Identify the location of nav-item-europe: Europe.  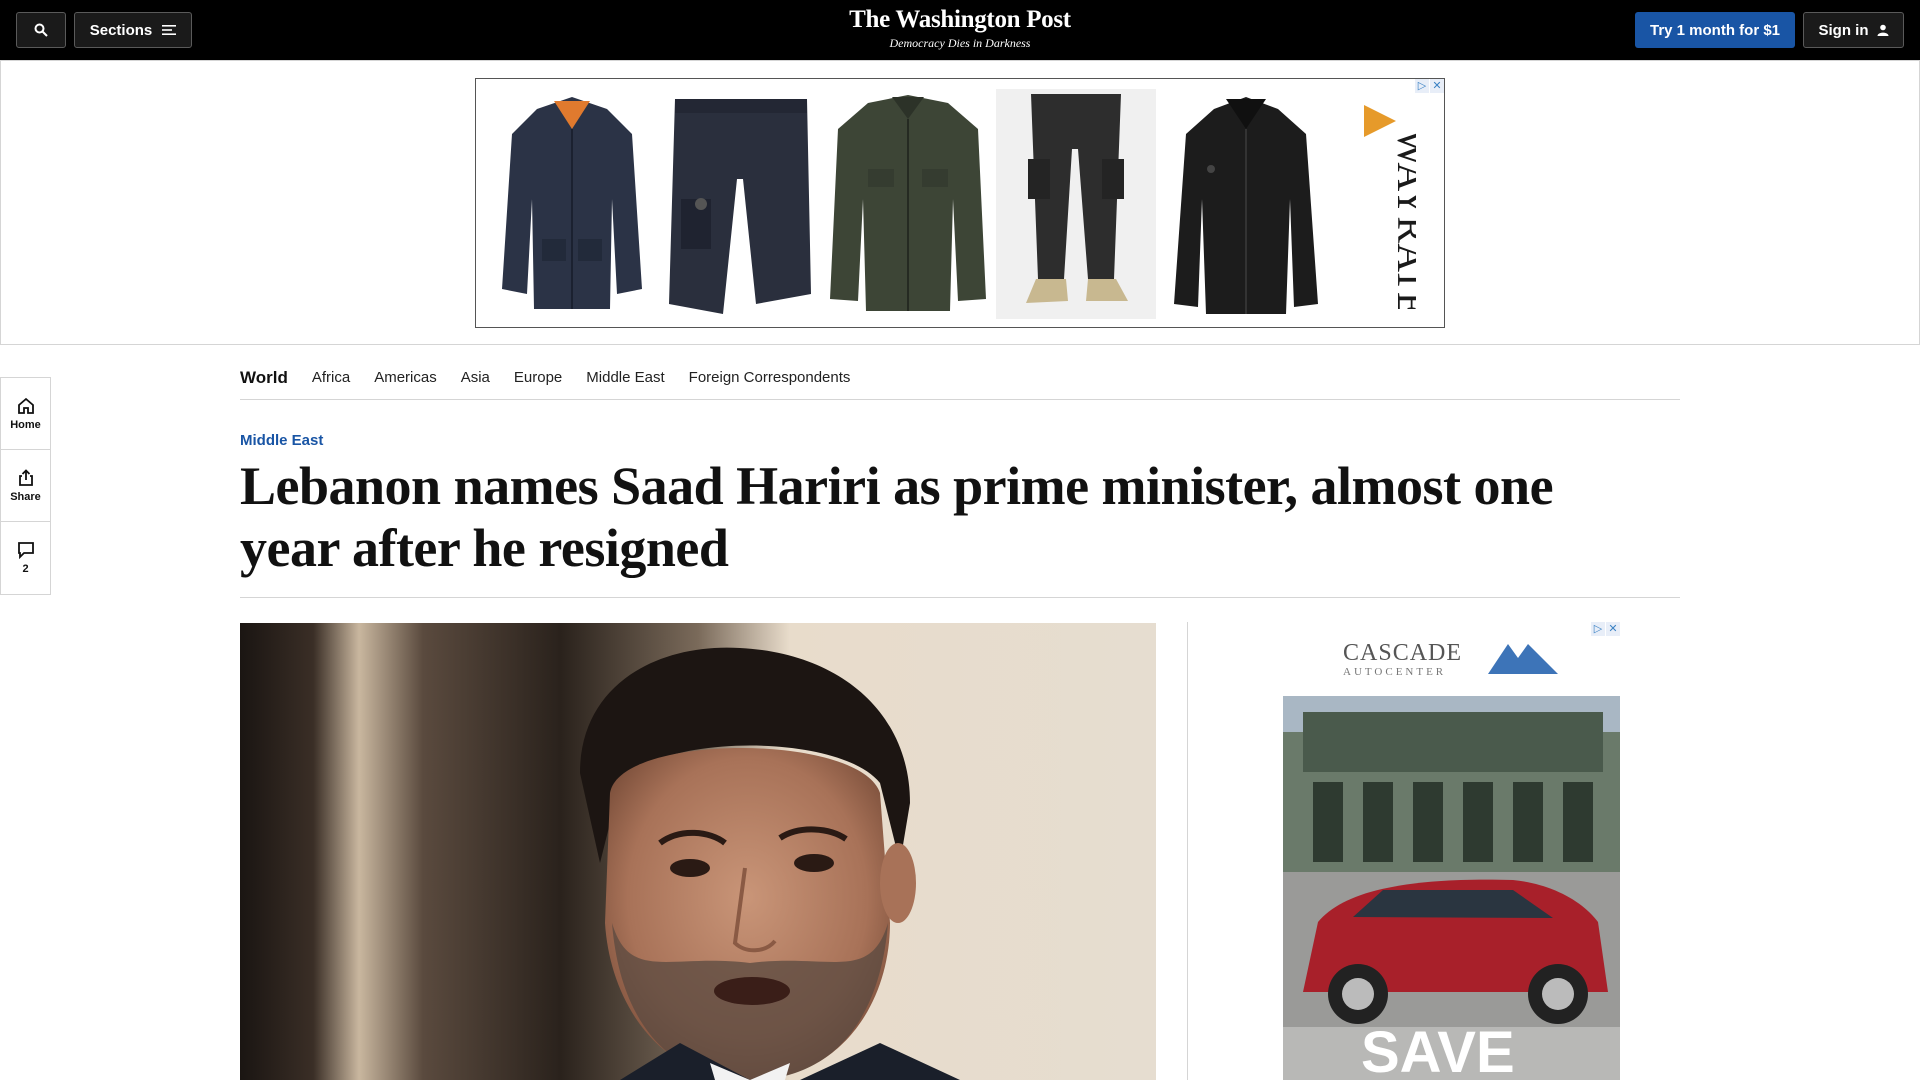
(538, 377).